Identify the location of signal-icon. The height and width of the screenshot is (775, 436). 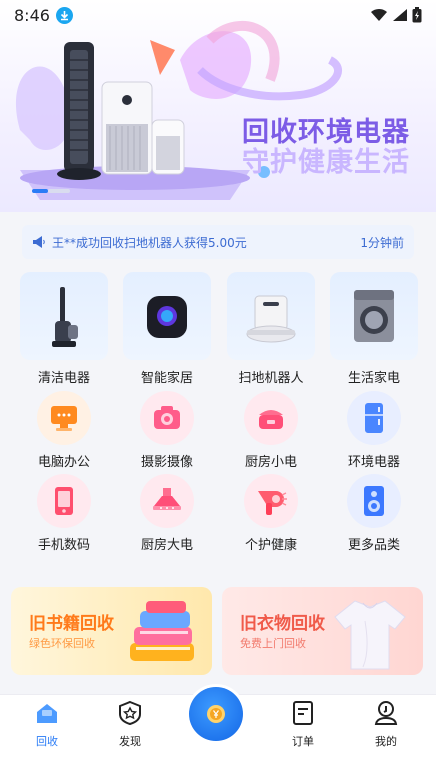
(400, 15).